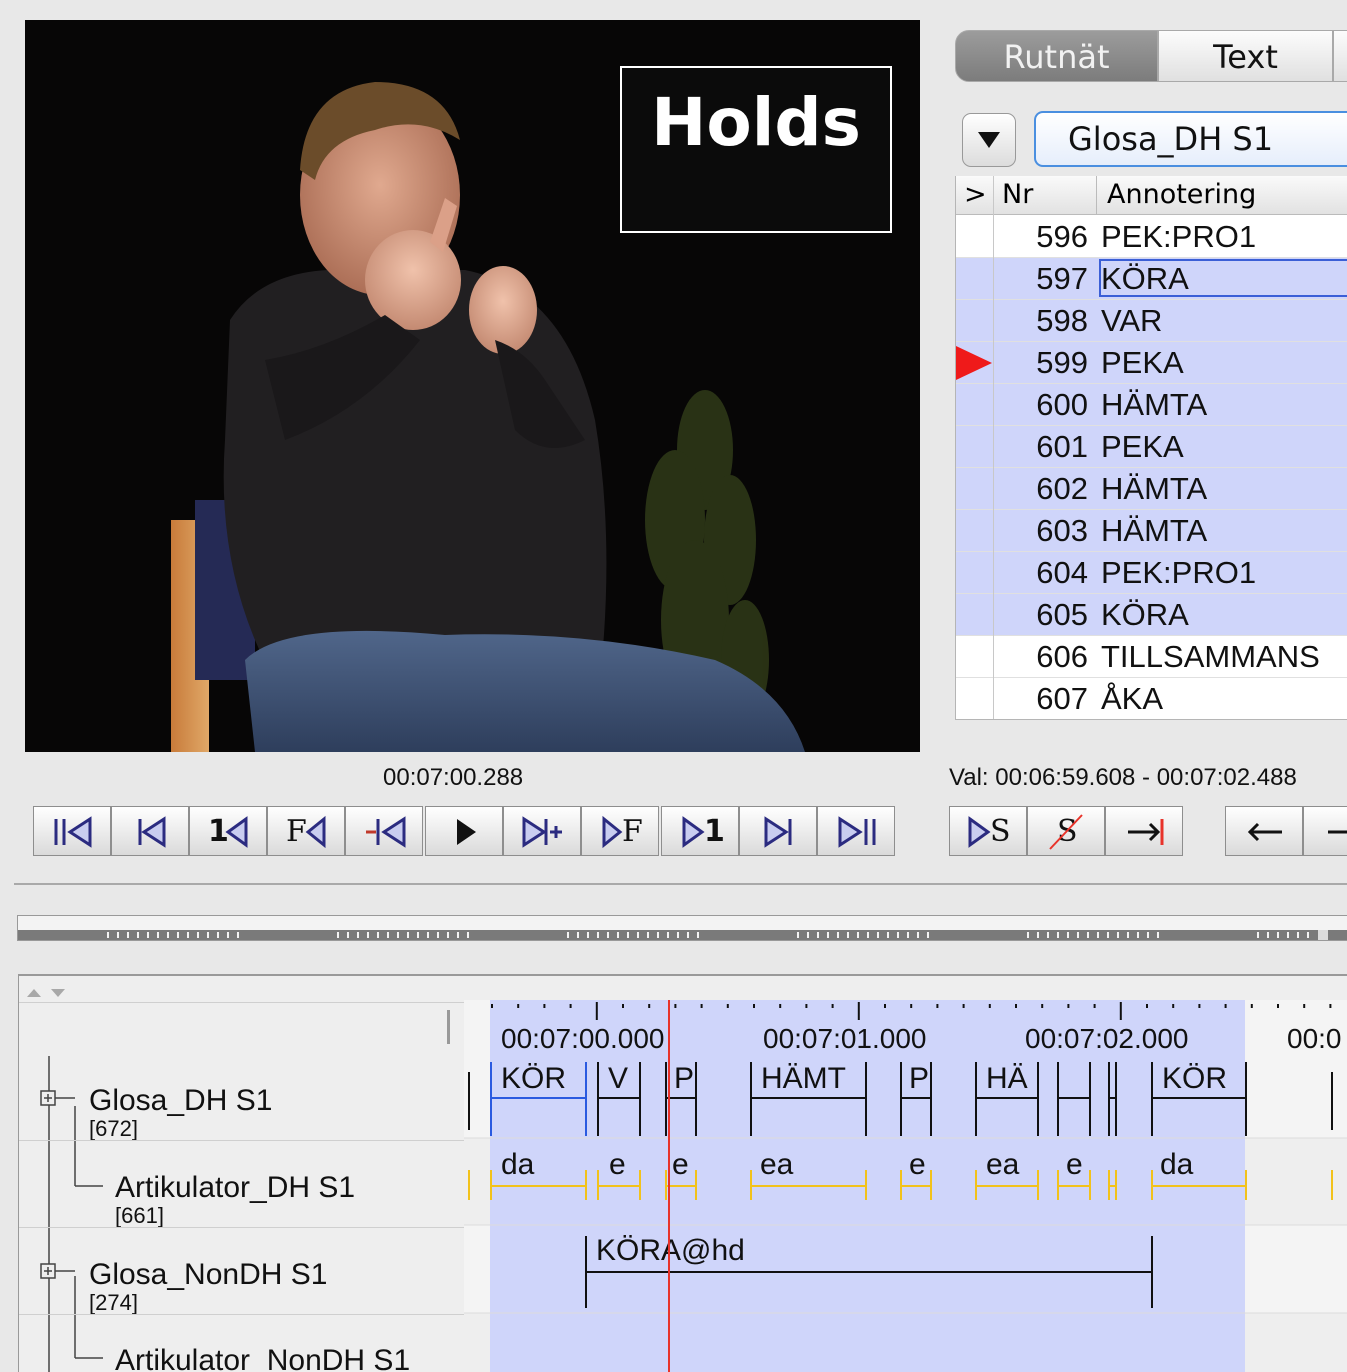  What do you see at coordinates (1062, 656) in the screenshot?
I see `grid-cell-nr: 606` at bounding box center [1062, 656].